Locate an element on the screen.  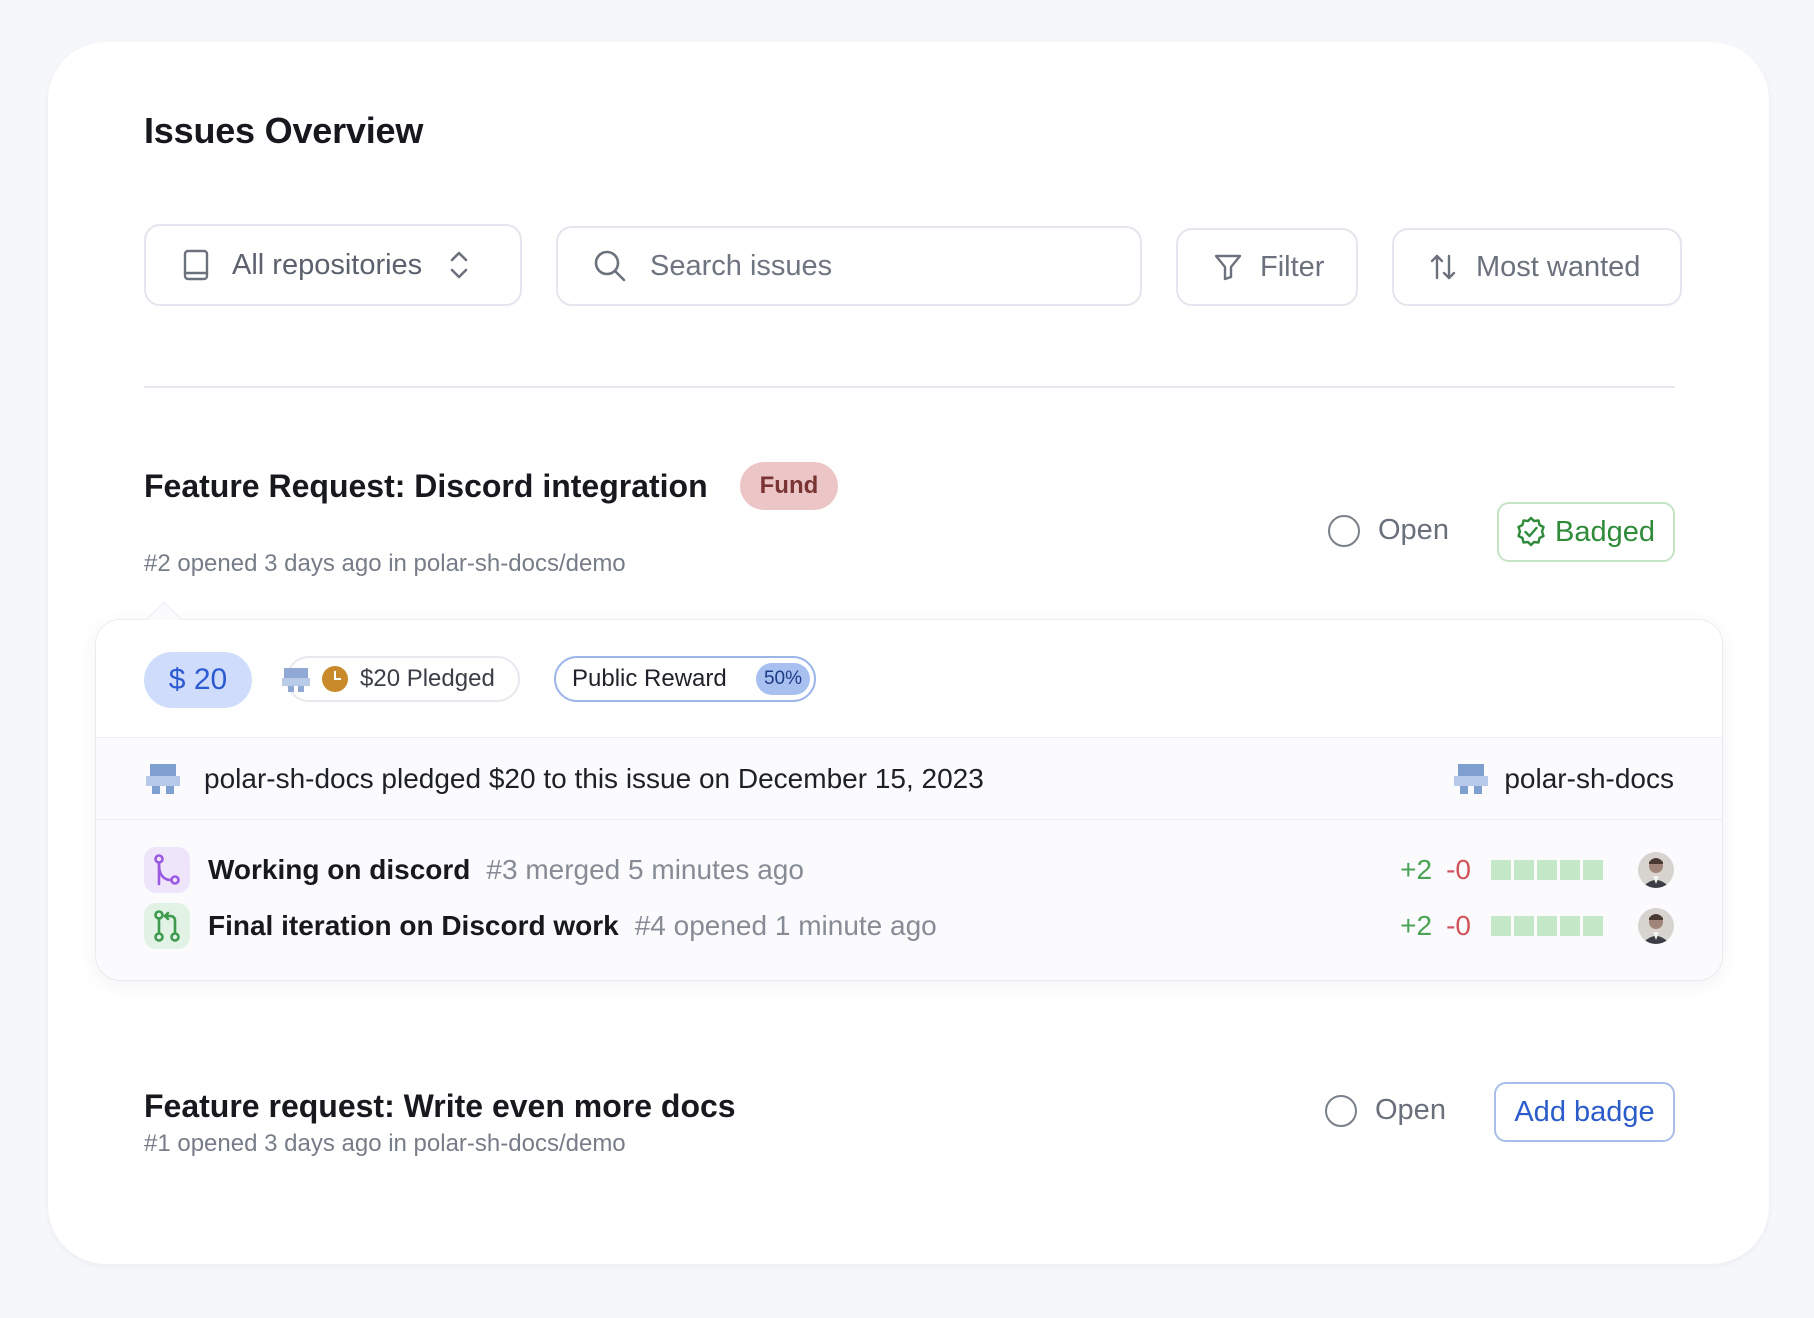
funnel-icon is located at coordinates (1228, 267).